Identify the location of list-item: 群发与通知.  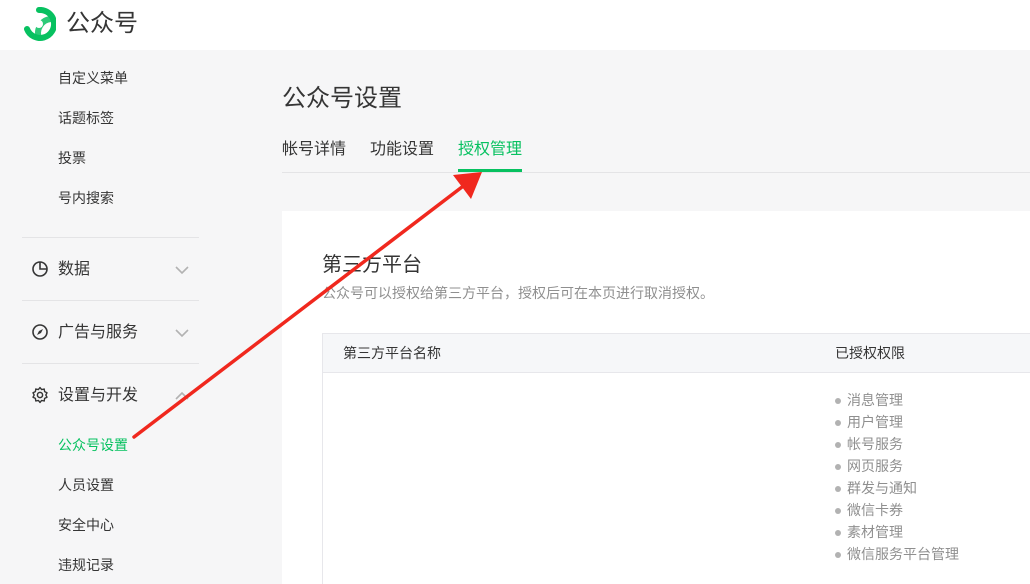
(897, 489).